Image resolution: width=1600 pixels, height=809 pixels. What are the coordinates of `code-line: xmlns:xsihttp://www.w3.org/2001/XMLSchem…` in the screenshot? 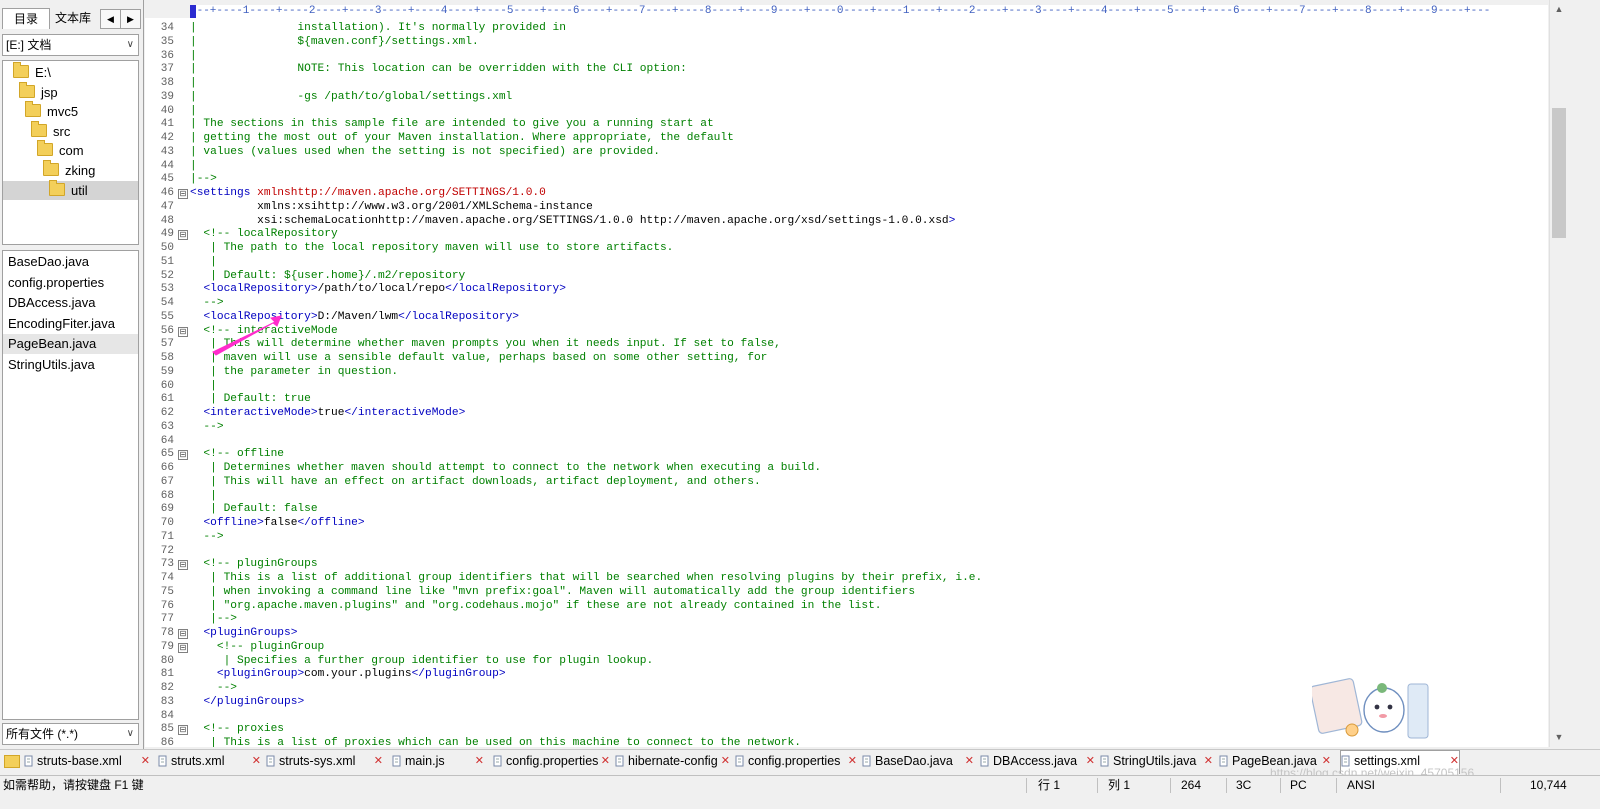 It's located at (391, 207).